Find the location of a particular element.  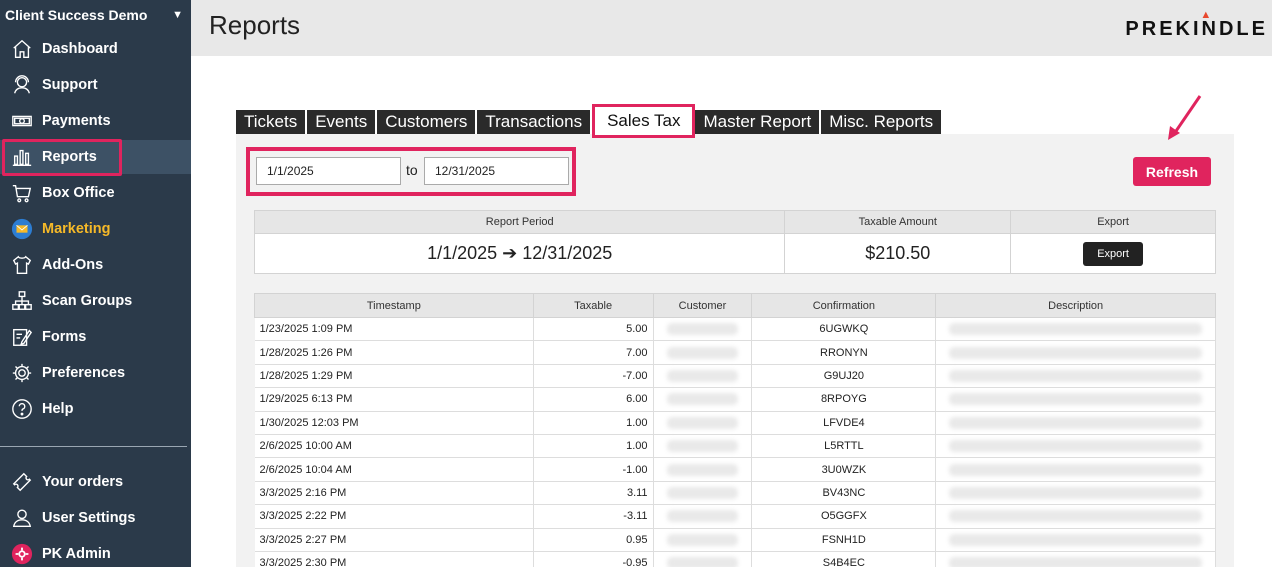

row-description-redacted is located at coordinates (1075, 376).